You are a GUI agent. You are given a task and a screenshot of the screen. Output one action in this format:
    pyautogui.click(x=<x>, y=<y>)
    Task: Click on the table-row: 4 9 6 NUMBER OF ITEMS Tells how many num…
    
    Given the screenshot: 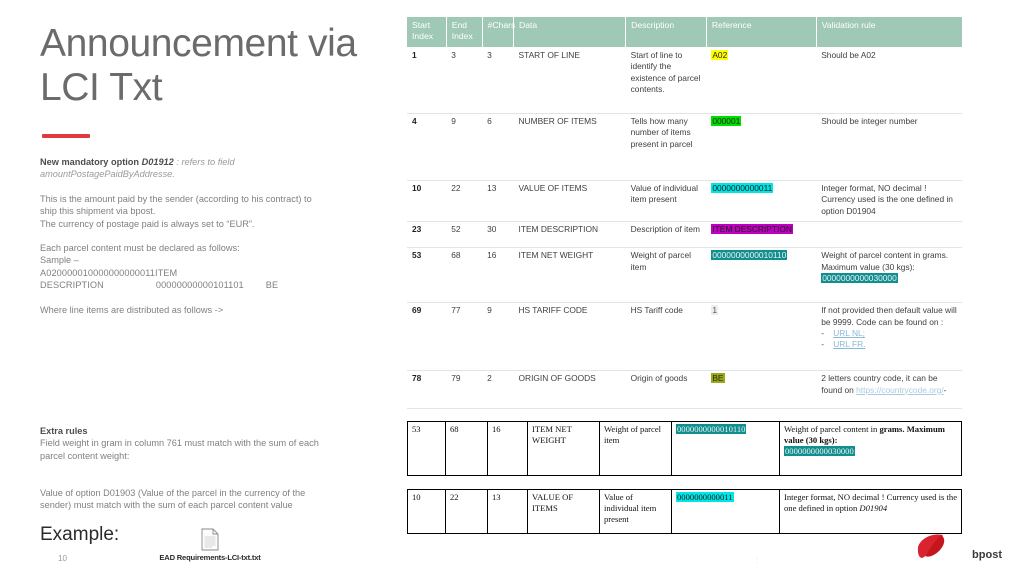 What is the action you would take?
    pyautogui.click(x=684, y=147)
    